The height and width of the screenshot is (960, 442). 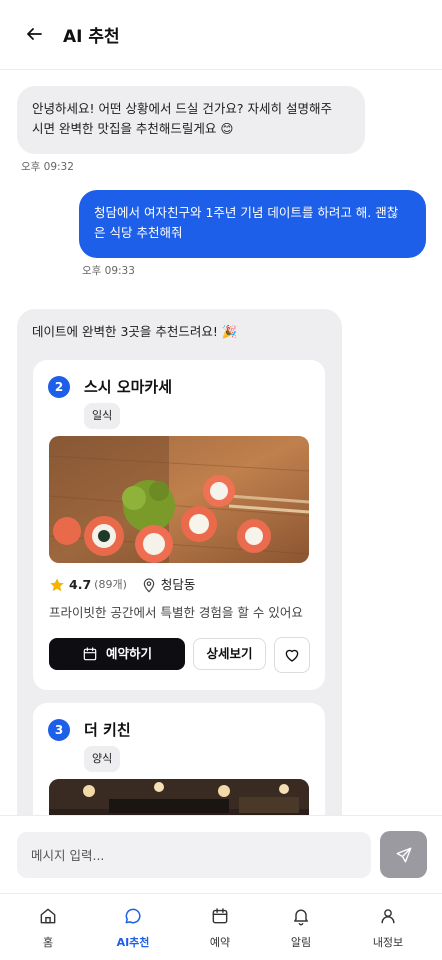 I want to click on nav-label-notifications: 알림, so click(x=301, y=942).